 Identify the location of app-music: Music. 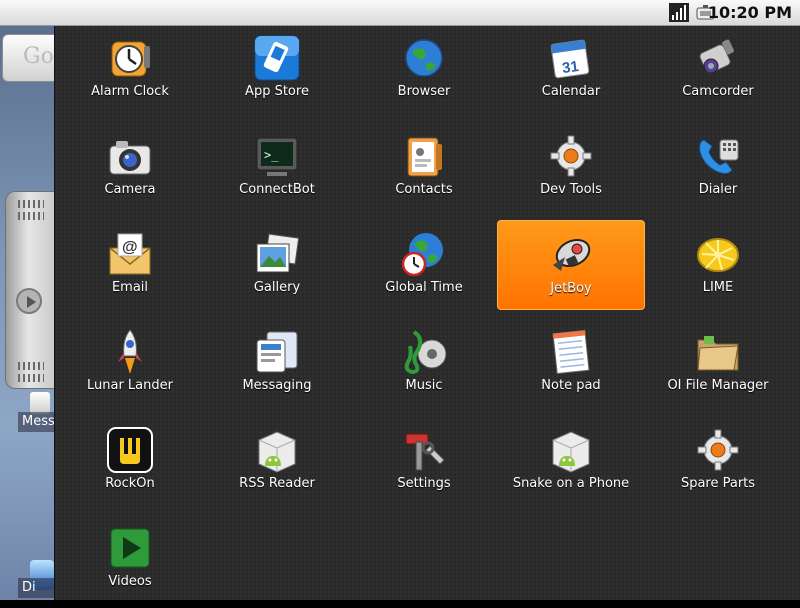
(424, 368).